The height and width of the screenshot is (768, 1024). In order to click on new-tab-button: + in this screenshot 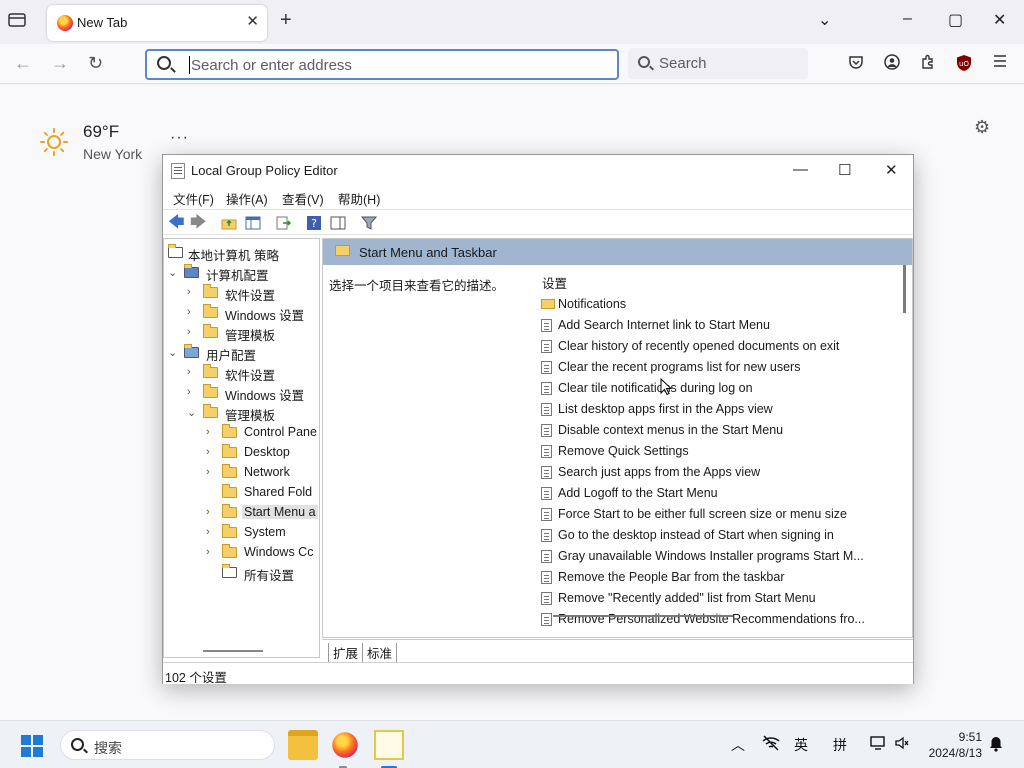, I will do `click(286, 20)`.